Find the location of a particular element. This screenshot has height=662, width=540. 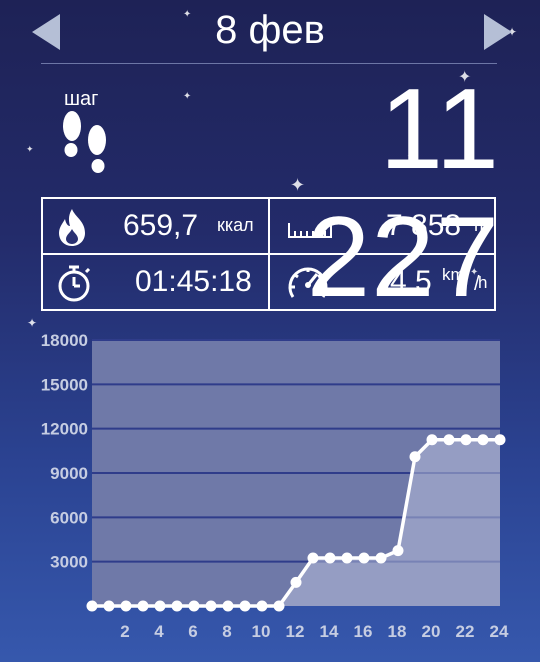

x-tick-label: 16 is located at coordinates (363, 631).